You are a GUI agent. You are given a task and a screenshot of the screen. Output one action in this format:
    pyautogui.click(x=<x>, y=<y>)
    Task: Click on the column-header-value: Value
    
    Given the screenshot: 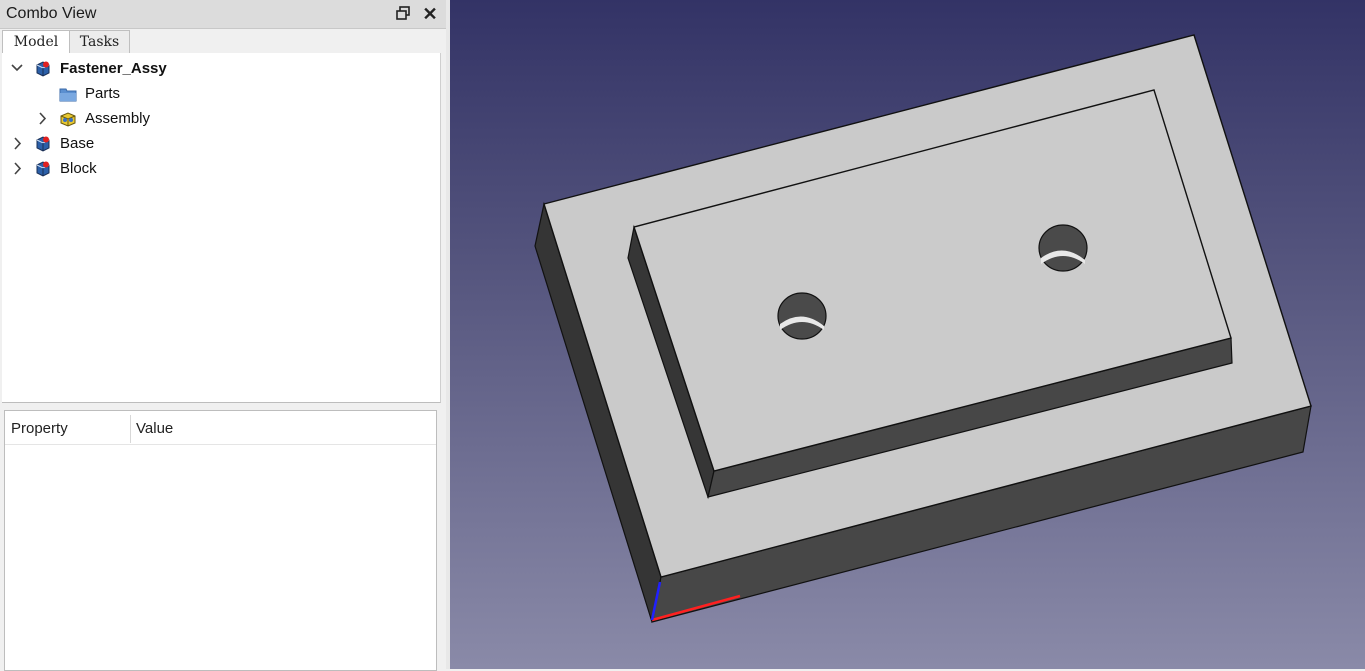 What is the action you would take?
    pyautogui.click(x=154, y=428)
    